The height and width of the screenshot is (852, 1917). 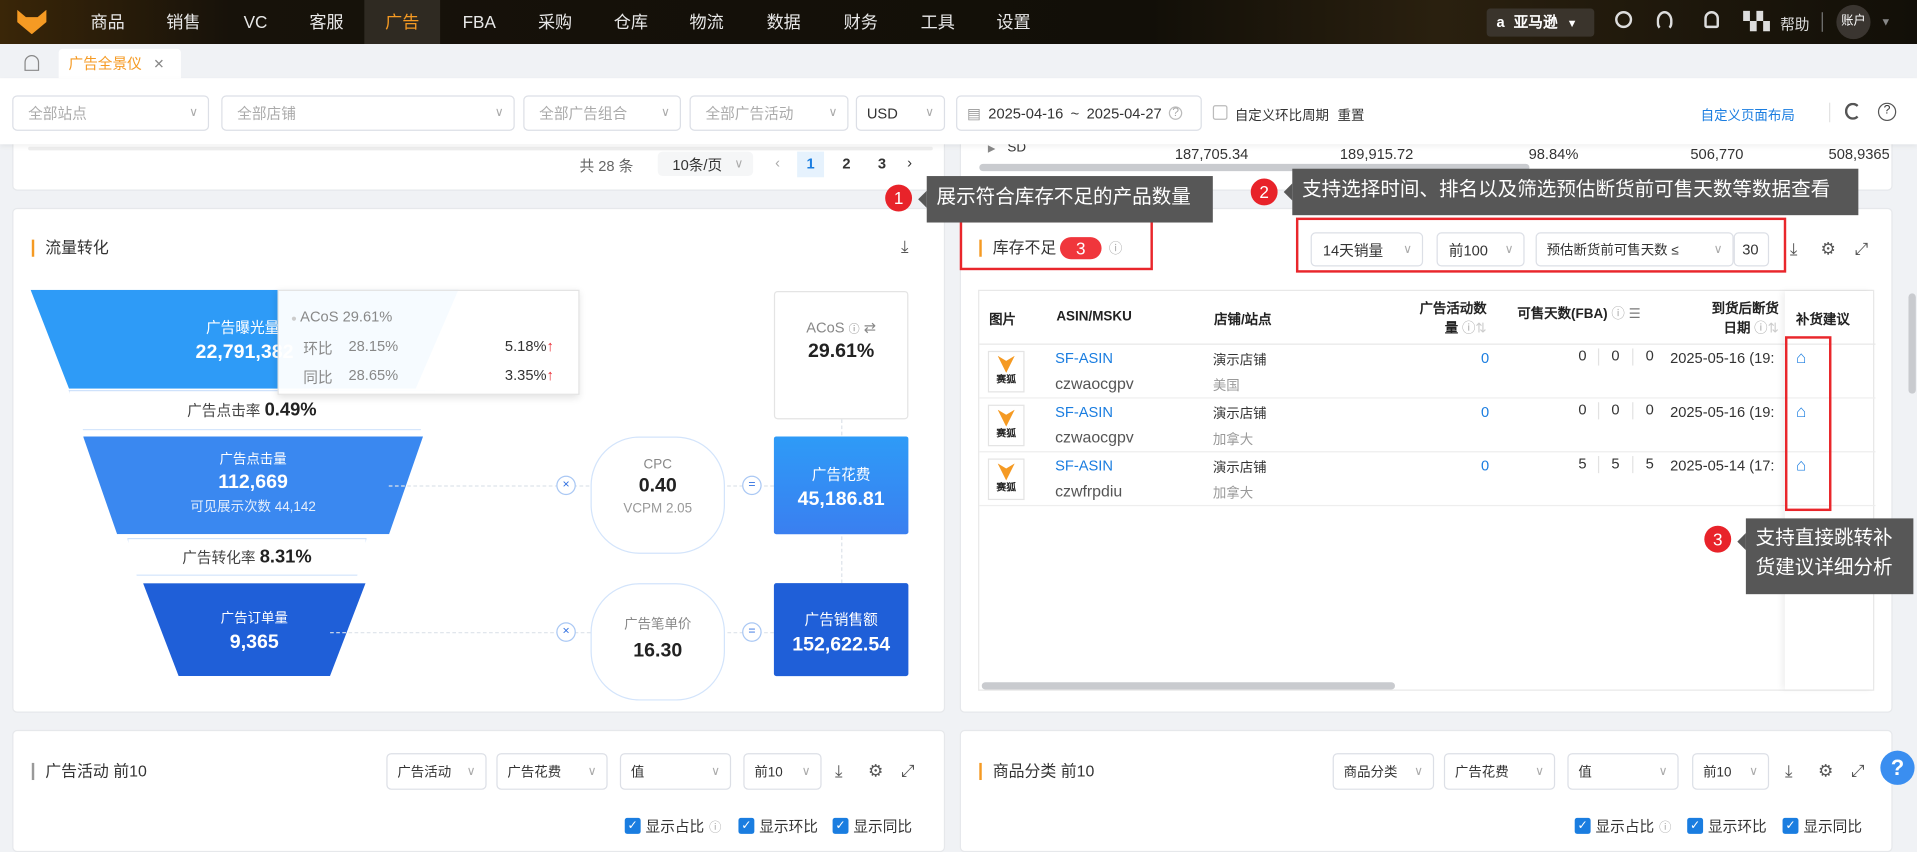 What do you see at coordinates (108, 22) in the screenshot?
I see `nav-item-products: 商品` at bounding box center [108, 22].